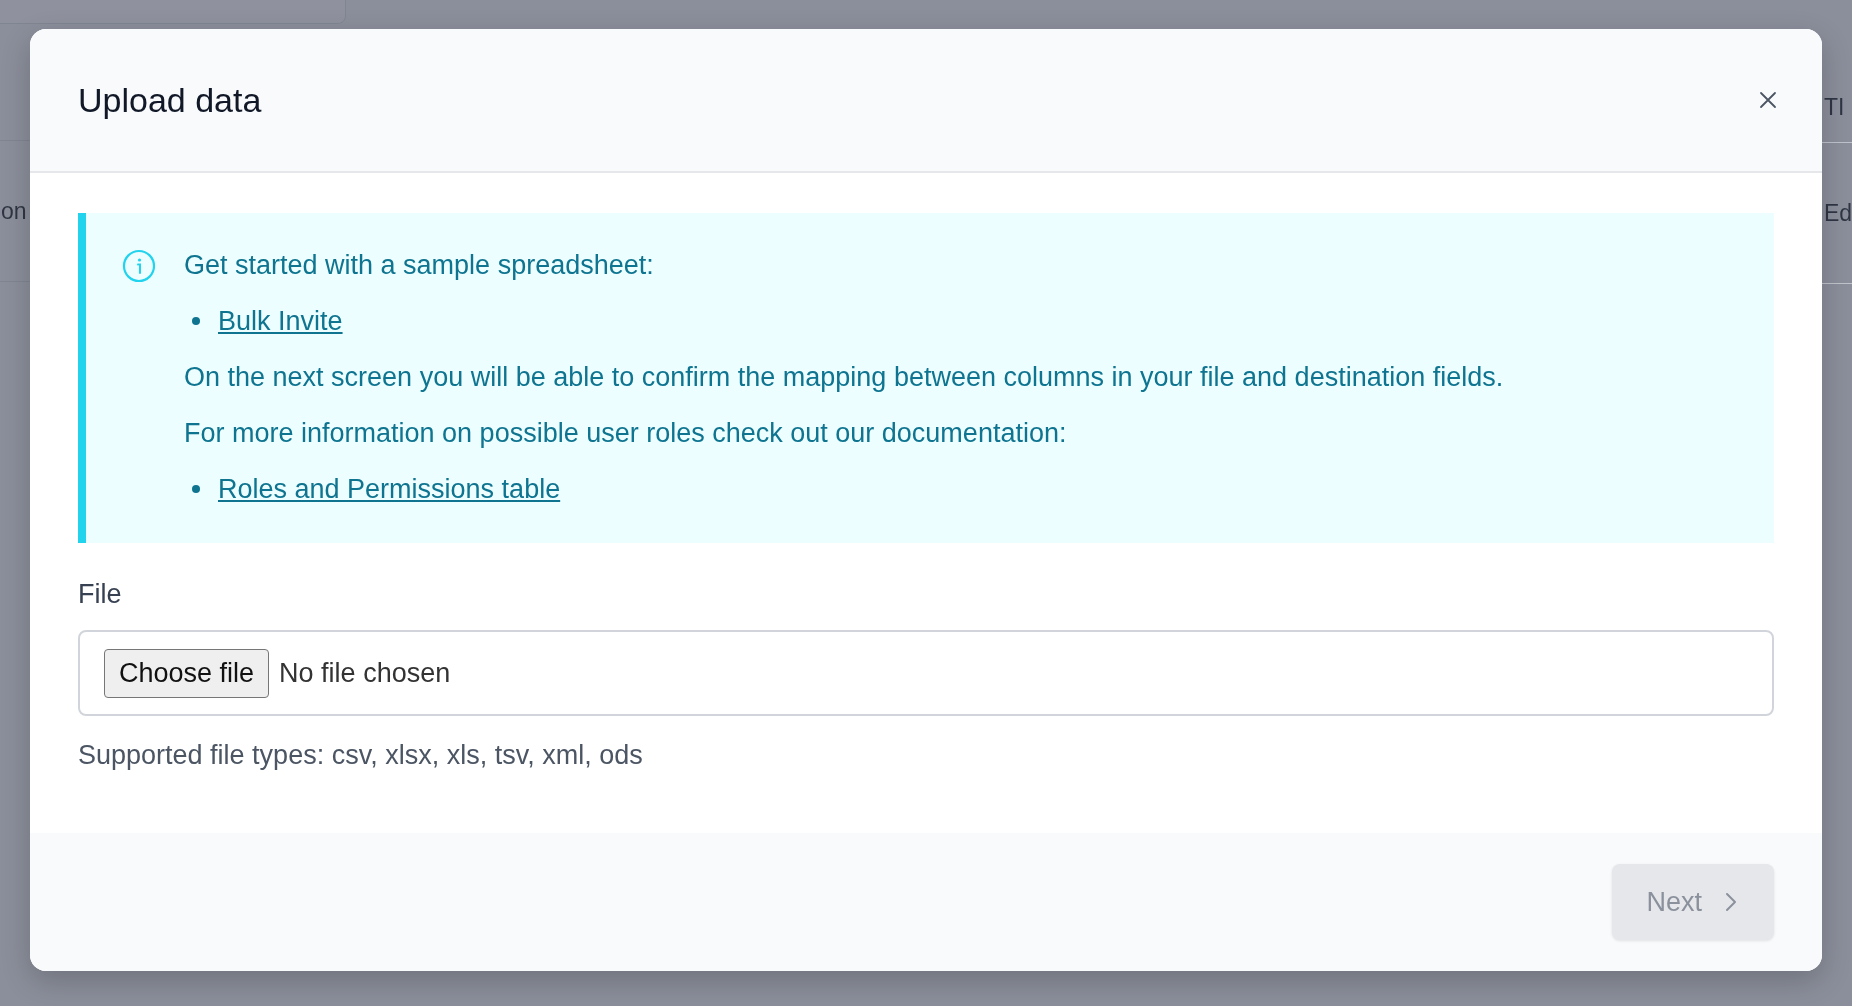 The image size is (1852, 1006). I want to click on document-link: Bulk Invite, so click(280, 321).